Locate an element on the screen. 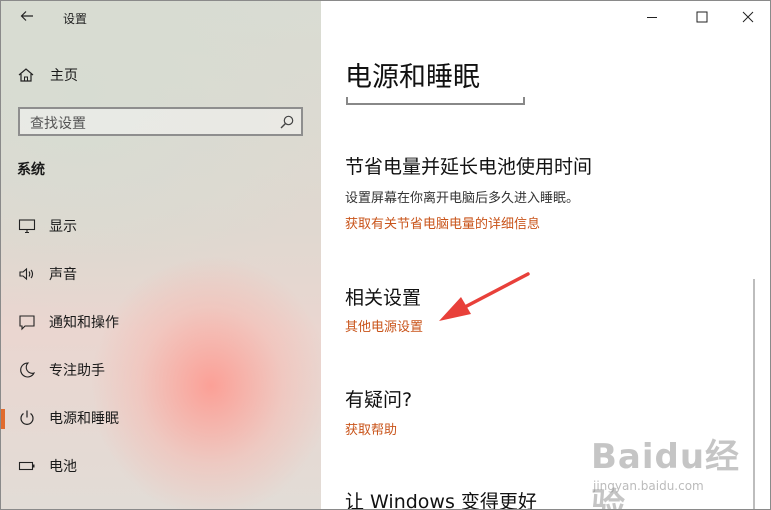 Image resolution: width=771 pixels, height=510 pixels. sidebar-item-power-sleep: 电源和睡眠 is located at coordinates (161, 418).